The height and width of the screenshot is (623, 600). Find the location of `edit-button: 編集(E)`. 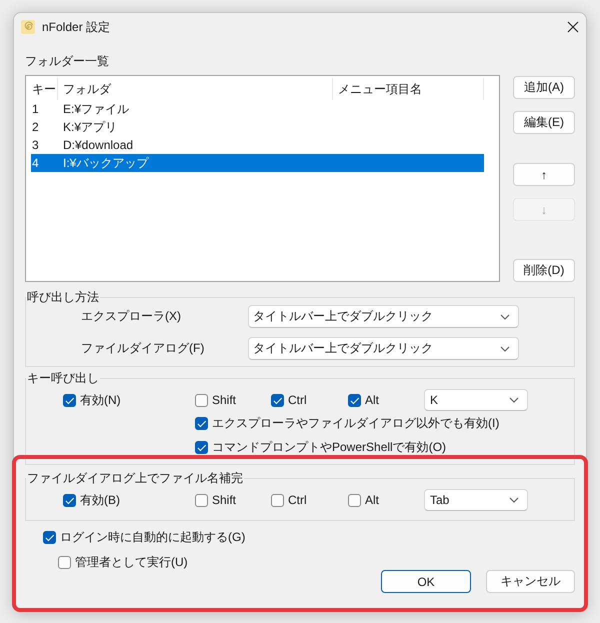

edit-button: 編集(E) is located at coordinates (544, 122).